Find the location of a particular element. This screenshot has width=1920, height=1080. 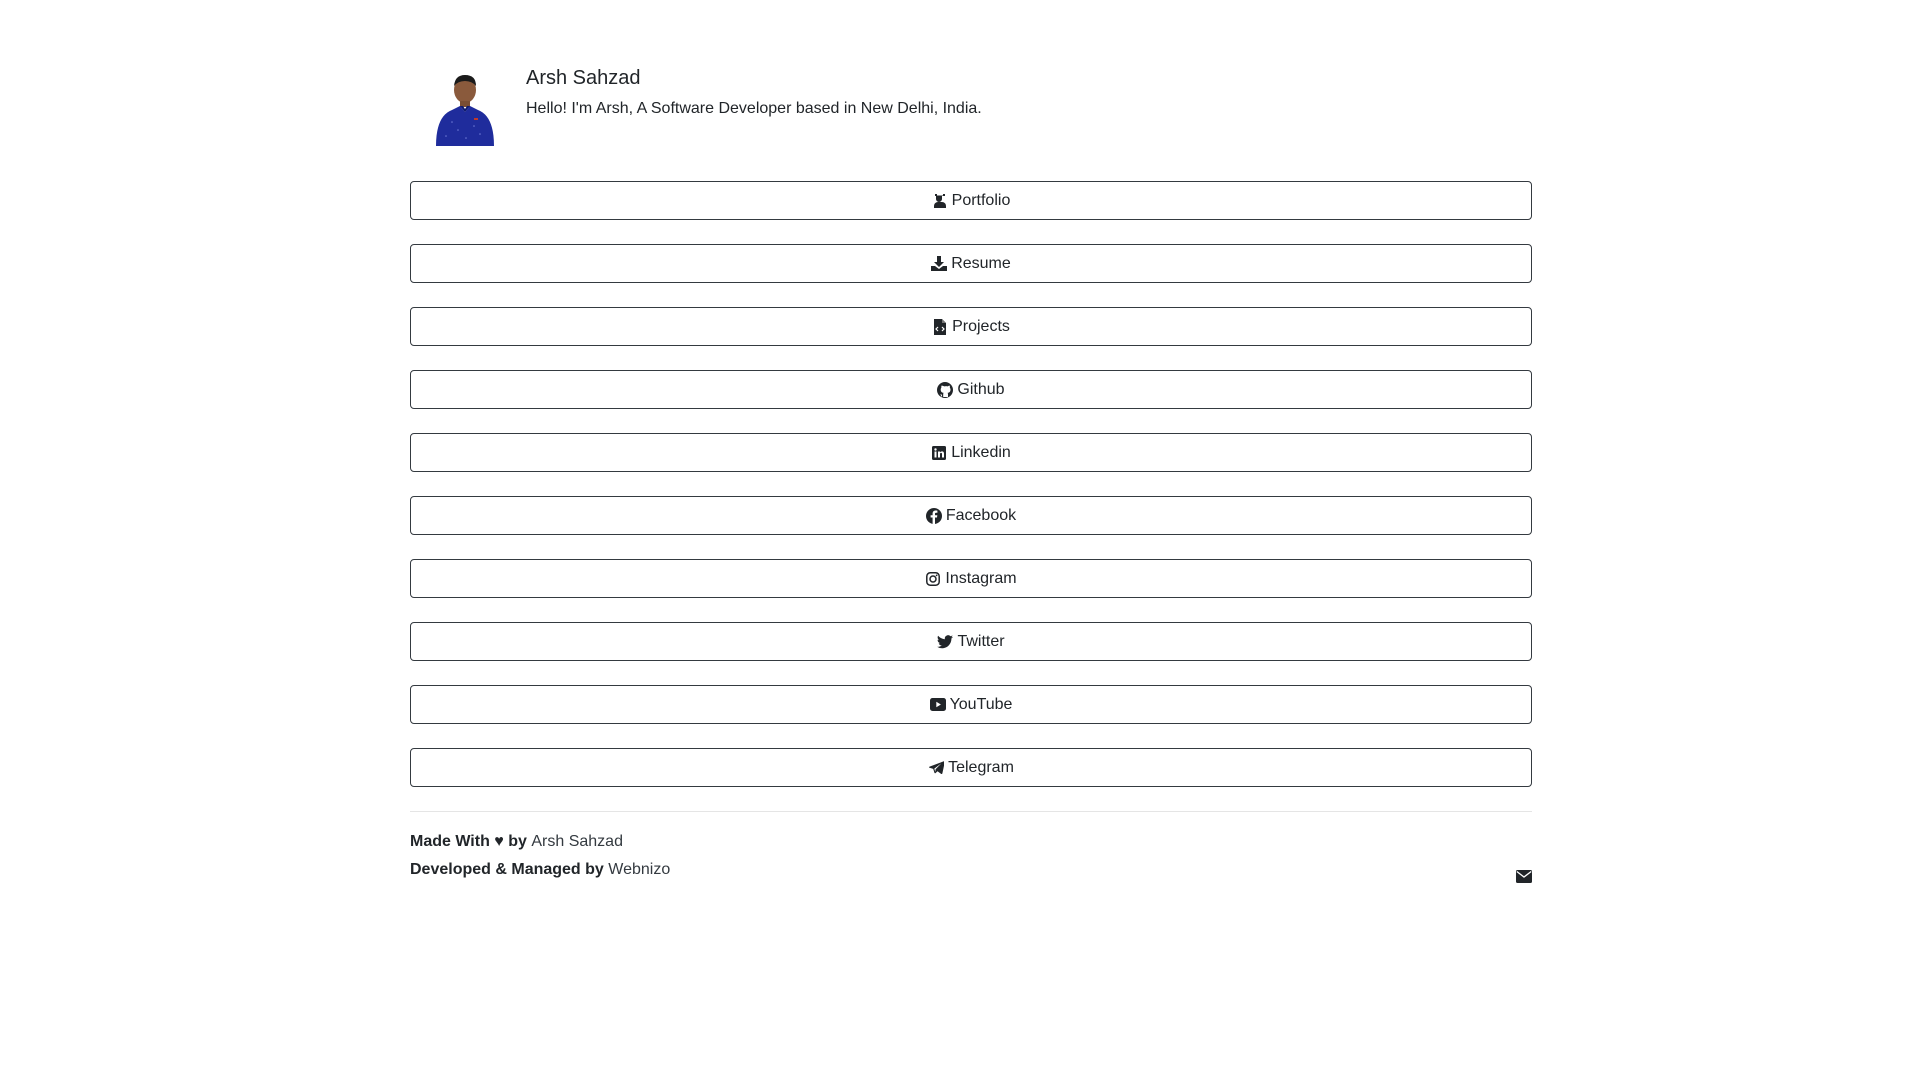

telegram-icon is located at coordinates (936, 768).